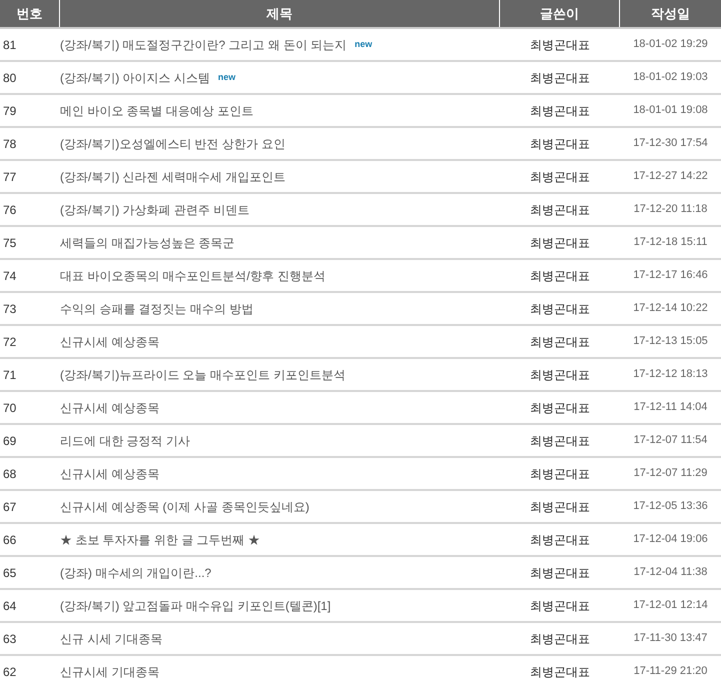 The image size is (721, 685). I want to click on post-date: 17-12-13 15:05, so click(670, 342).